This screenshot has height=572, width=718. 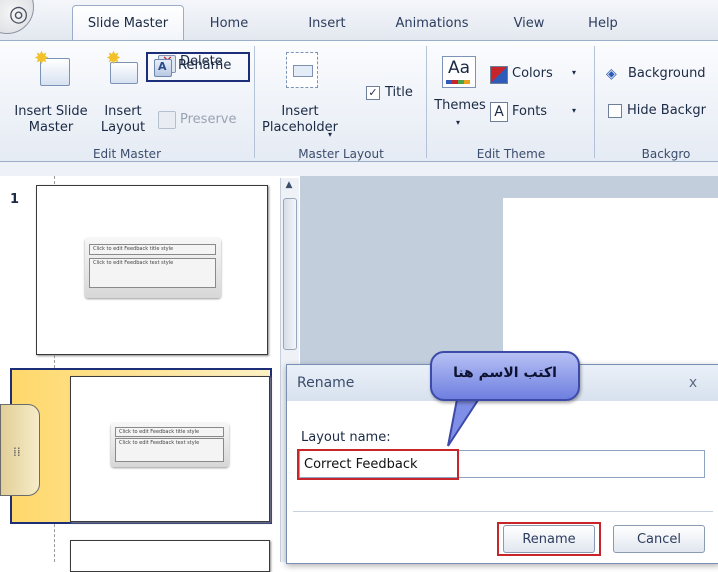 I want to click on hide-background-label: Hide Backgr, so click(x=666, y=110).